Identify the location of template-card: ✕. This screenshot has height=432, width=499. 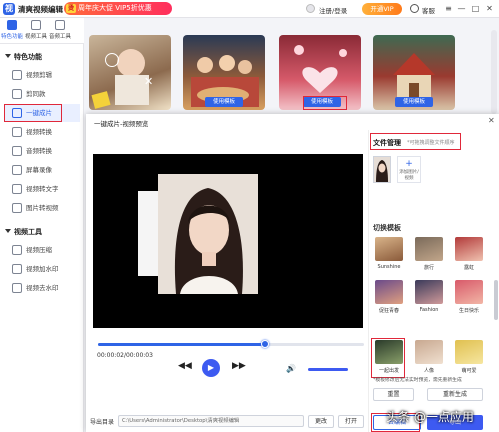
(130, 72).